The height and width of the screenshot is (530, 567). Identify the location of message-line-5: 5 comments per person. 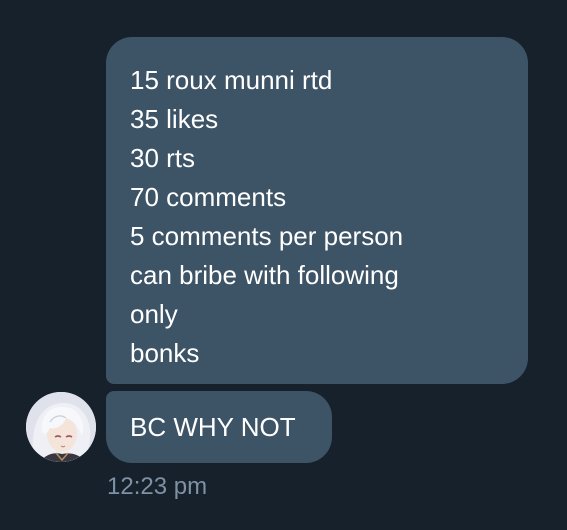
(267, 236).